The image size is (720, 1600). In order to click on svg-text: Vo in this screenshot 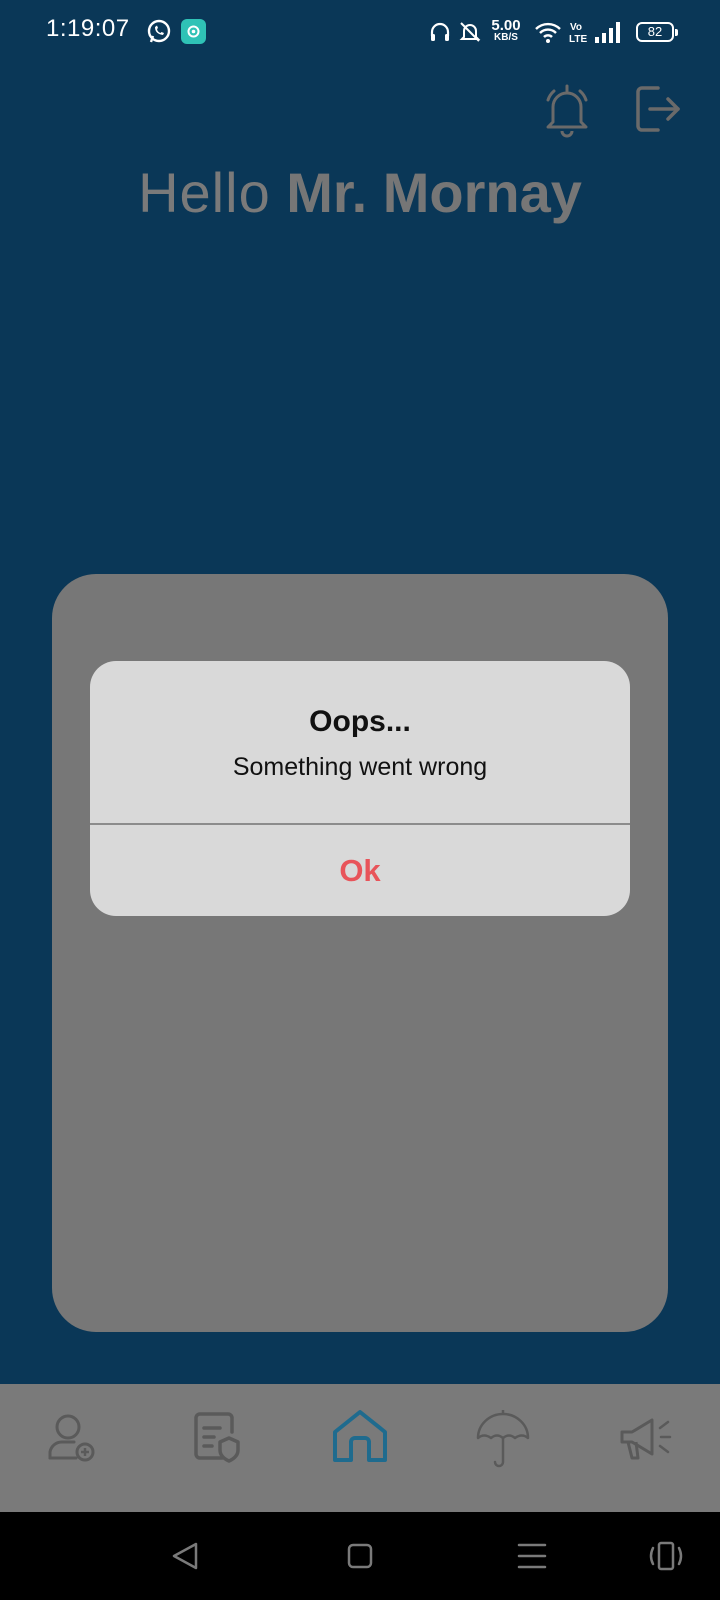, I will do `click(576, 27)`.